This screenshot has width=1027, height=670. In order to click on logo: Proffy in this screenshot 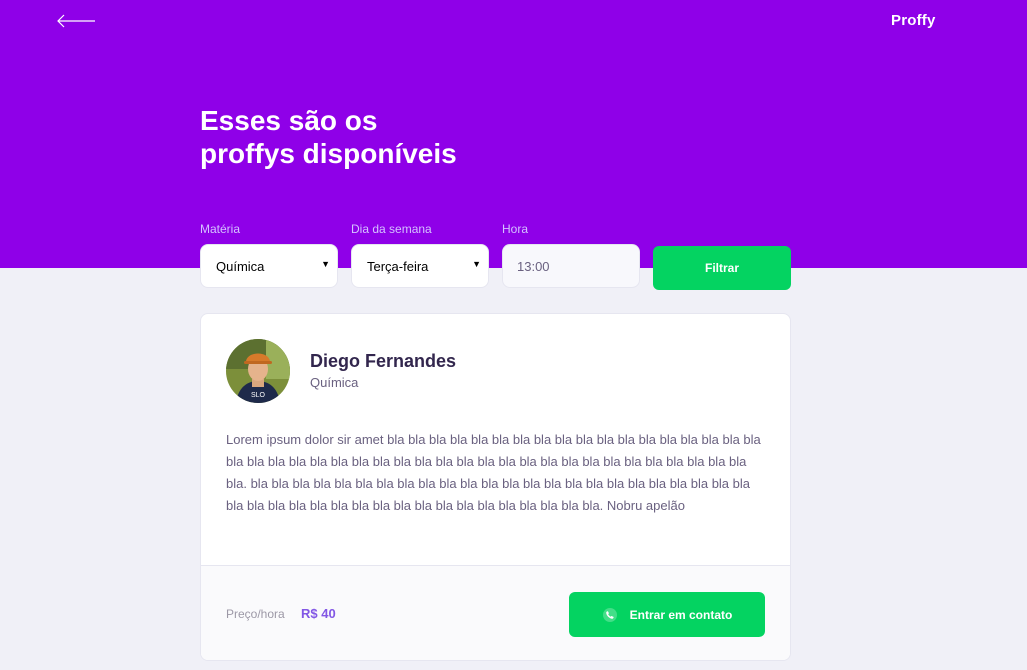, I will do `click(913, 20)`.